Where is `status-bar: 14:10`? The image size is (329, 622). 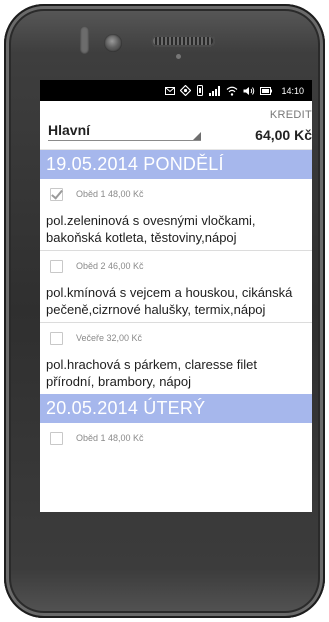 status-bar: 14:10 is located at coordinates (176, 90).